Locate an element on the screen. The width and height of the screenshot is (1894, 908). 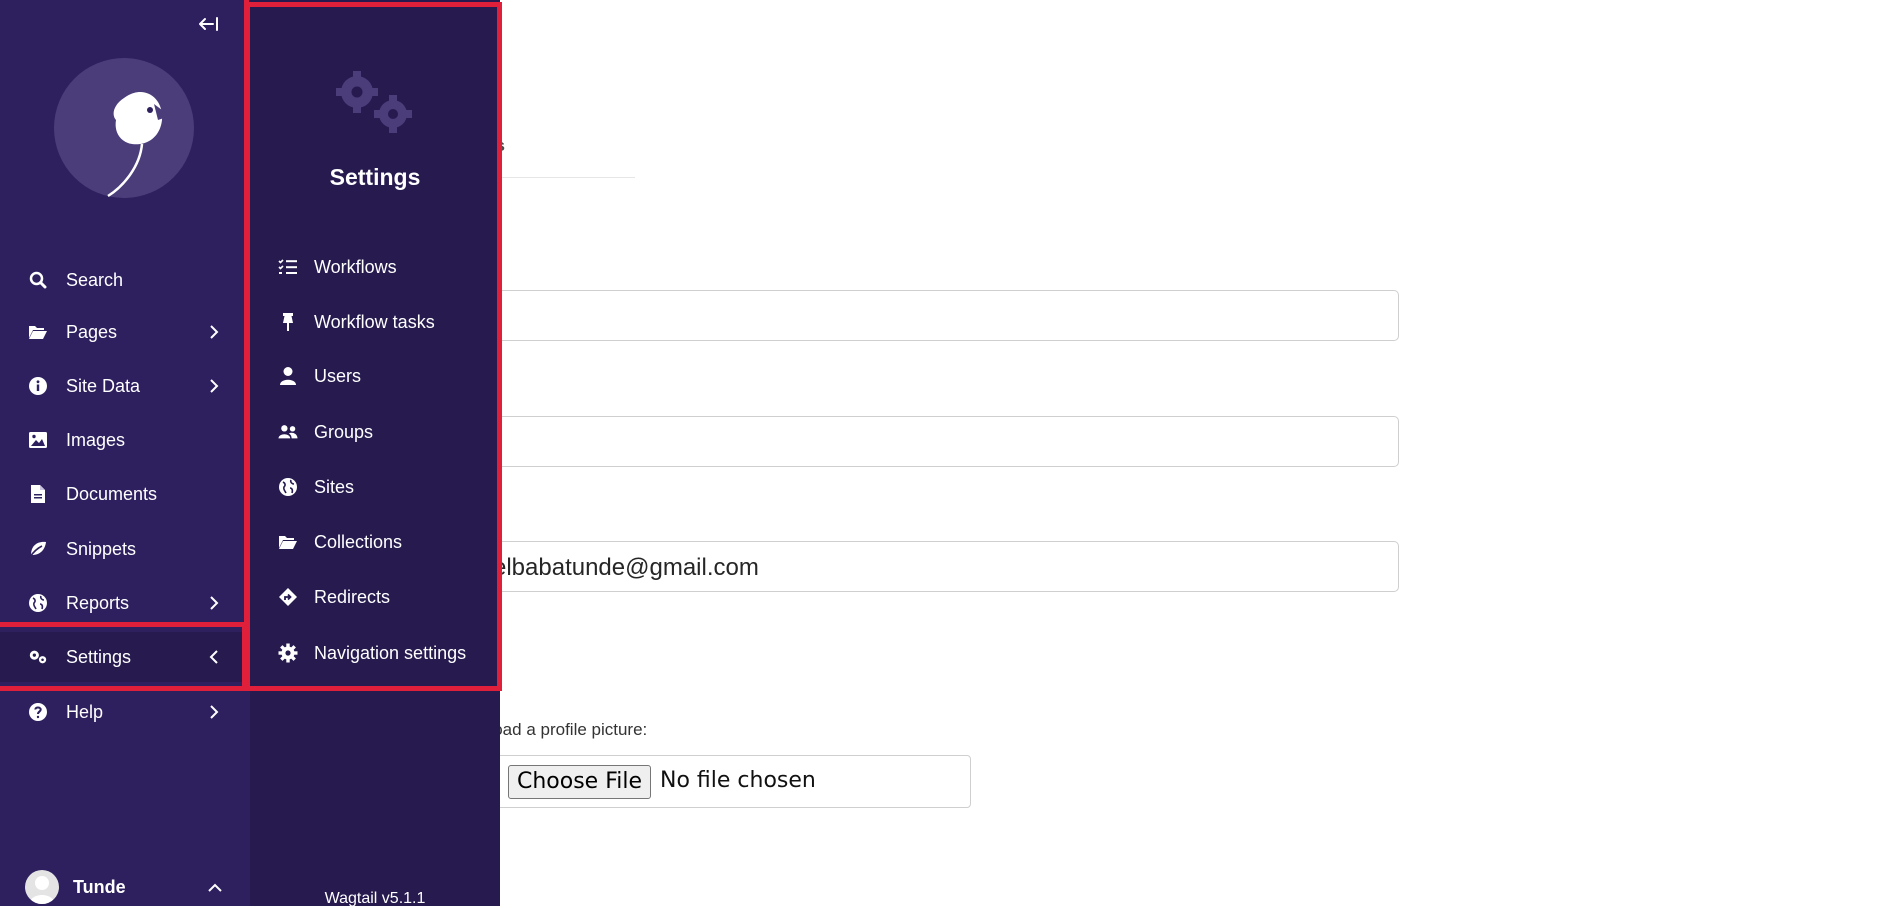
account-menu: Tunde is located at coordinates (125, 887).